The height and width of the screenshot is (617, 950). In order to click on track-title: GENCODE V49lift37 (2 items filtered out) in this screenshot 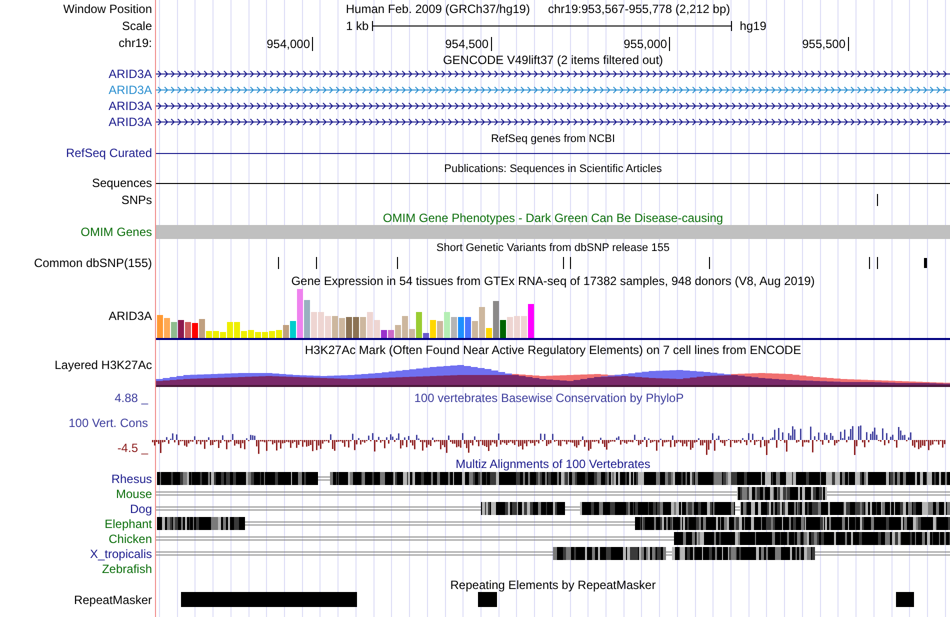, I will do `click(553, 59)`.